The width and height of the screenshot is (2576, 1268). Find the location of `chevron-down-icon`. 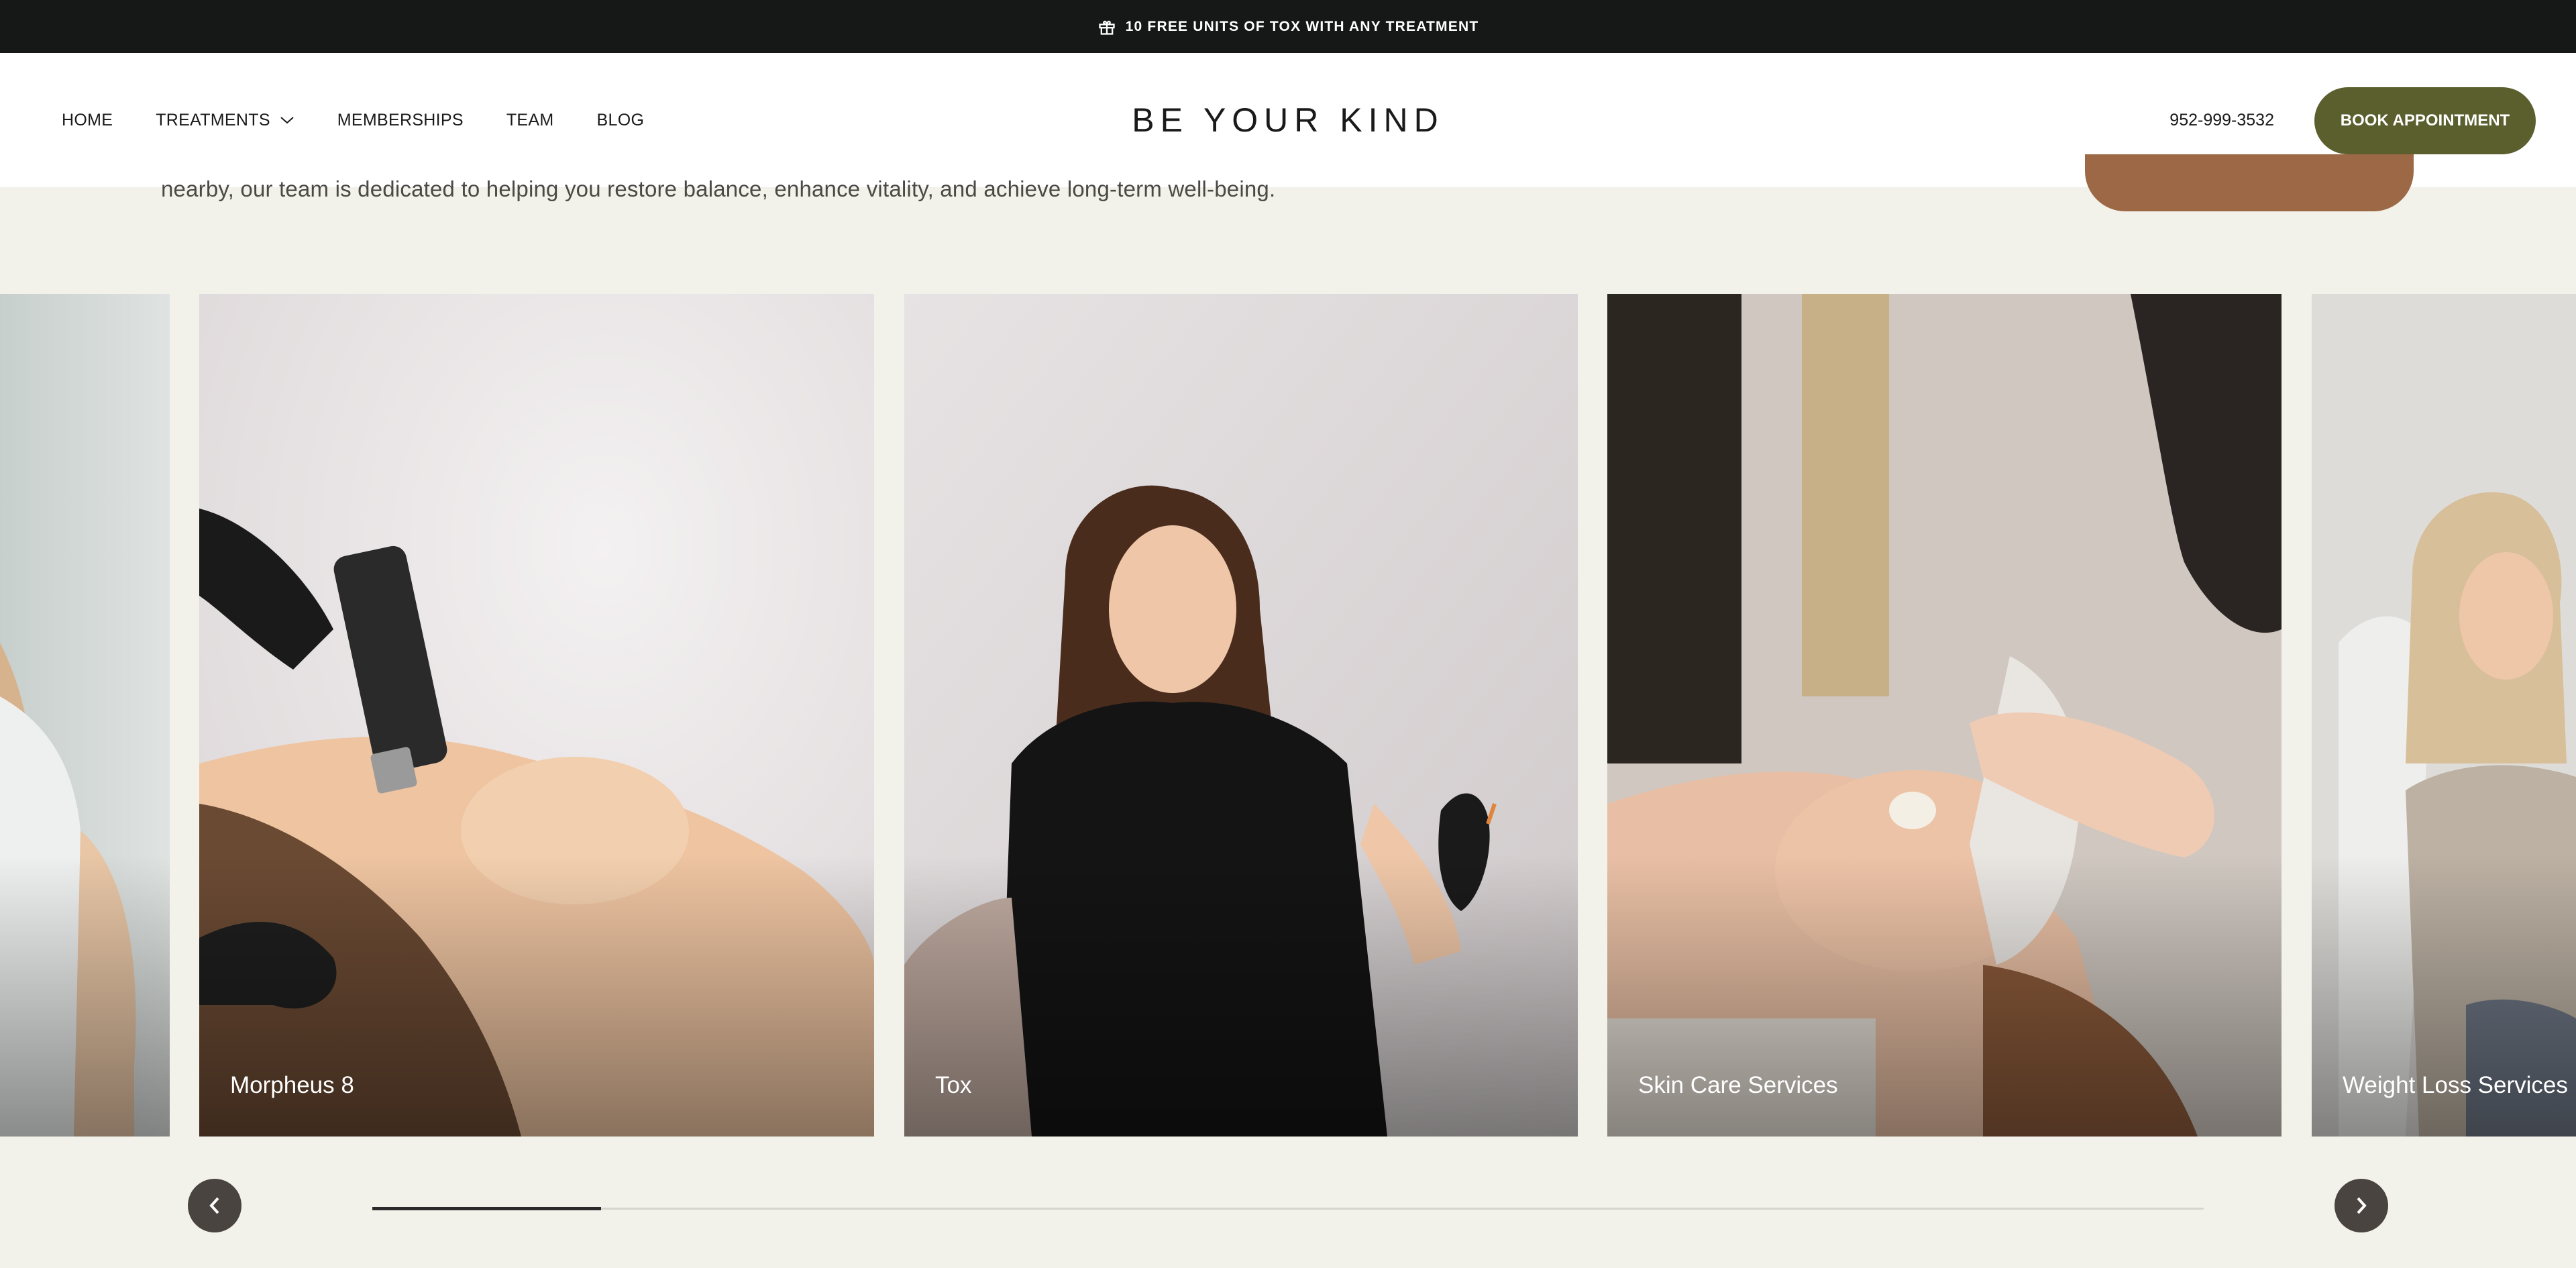

chevron-down-icon is located at coordinates (287, 121).